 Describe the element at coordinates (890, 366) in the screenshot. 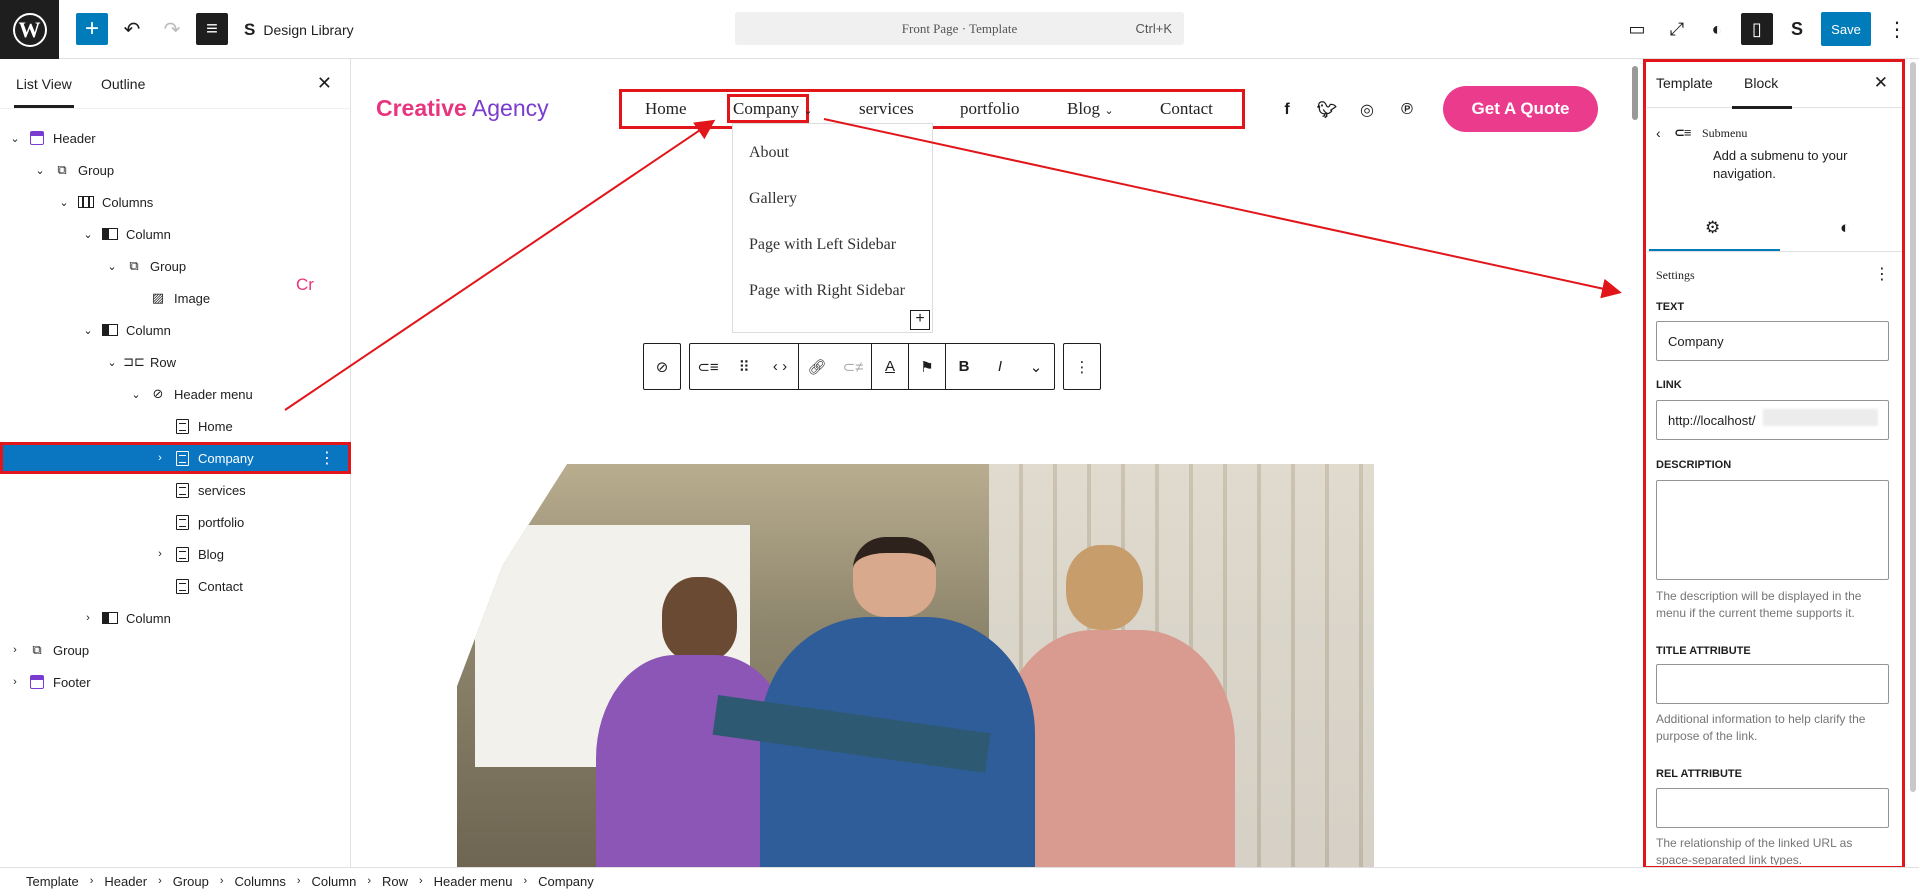

I see `text-color-icon: A` at that location.